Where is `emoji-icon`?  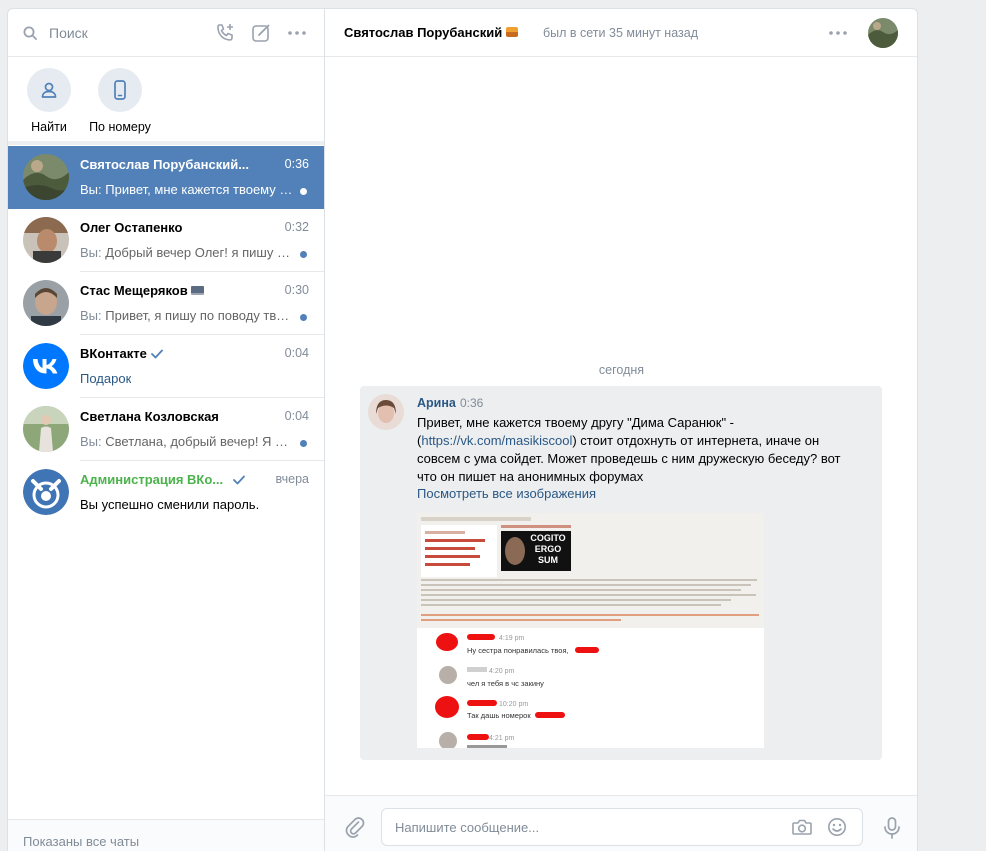
emoji-icon is located at coordinates (837, 827).